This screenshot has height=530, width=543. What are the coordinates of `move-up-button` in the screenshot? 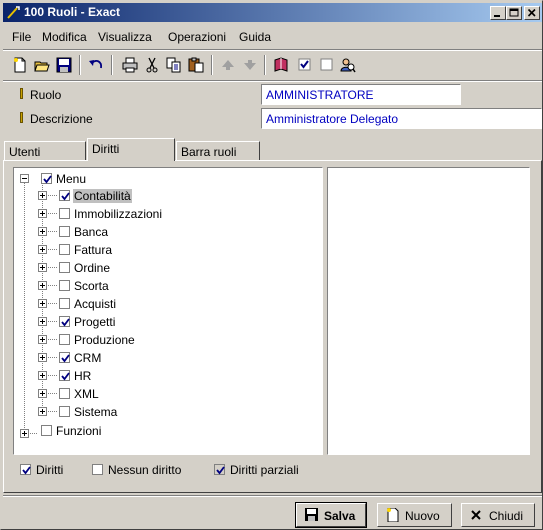 It's located at (228, 65).